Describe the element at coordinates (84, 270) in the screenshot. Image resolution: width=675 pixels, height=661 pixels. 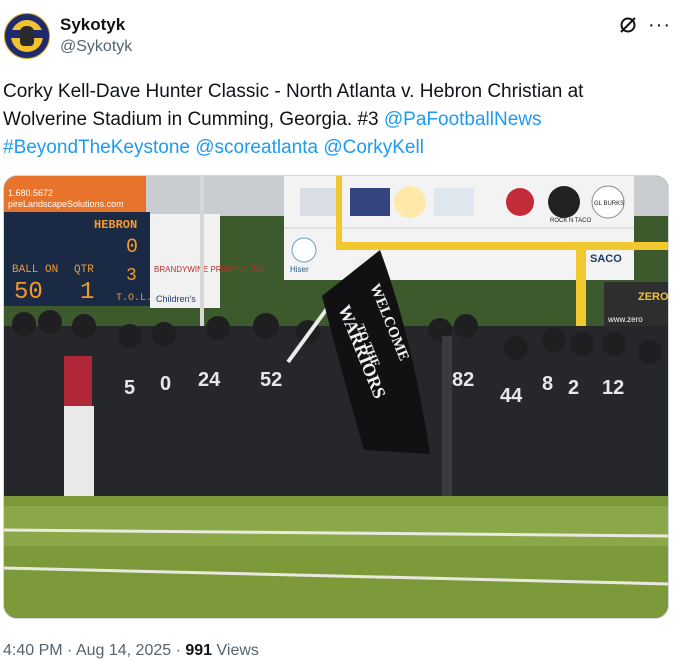
I see `scoreboard-qtr-label: QTR` at that location.